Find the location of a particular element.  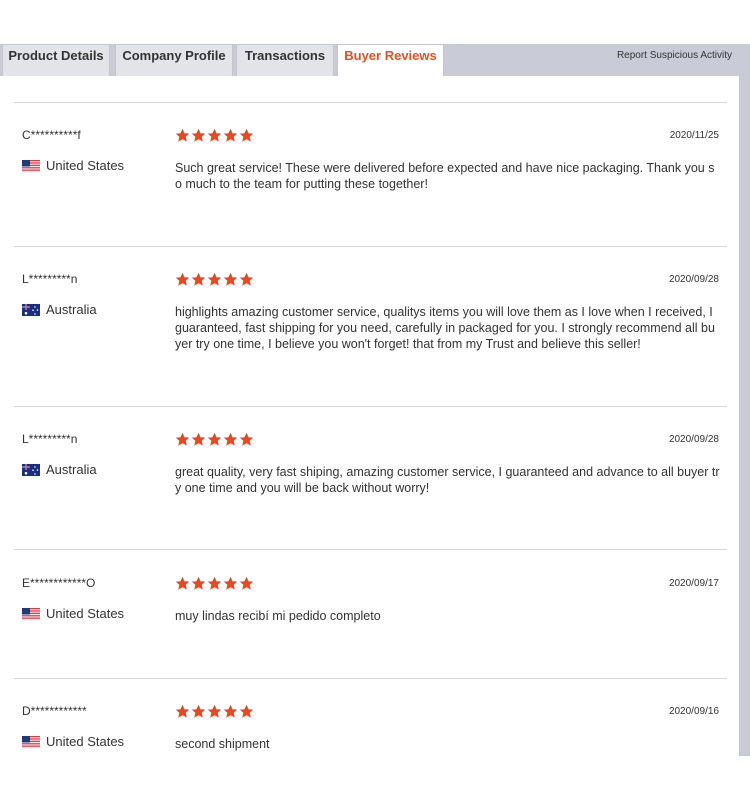

tab-buyer-reviews: Buyer Reviews is located at coordinates (390, 60).